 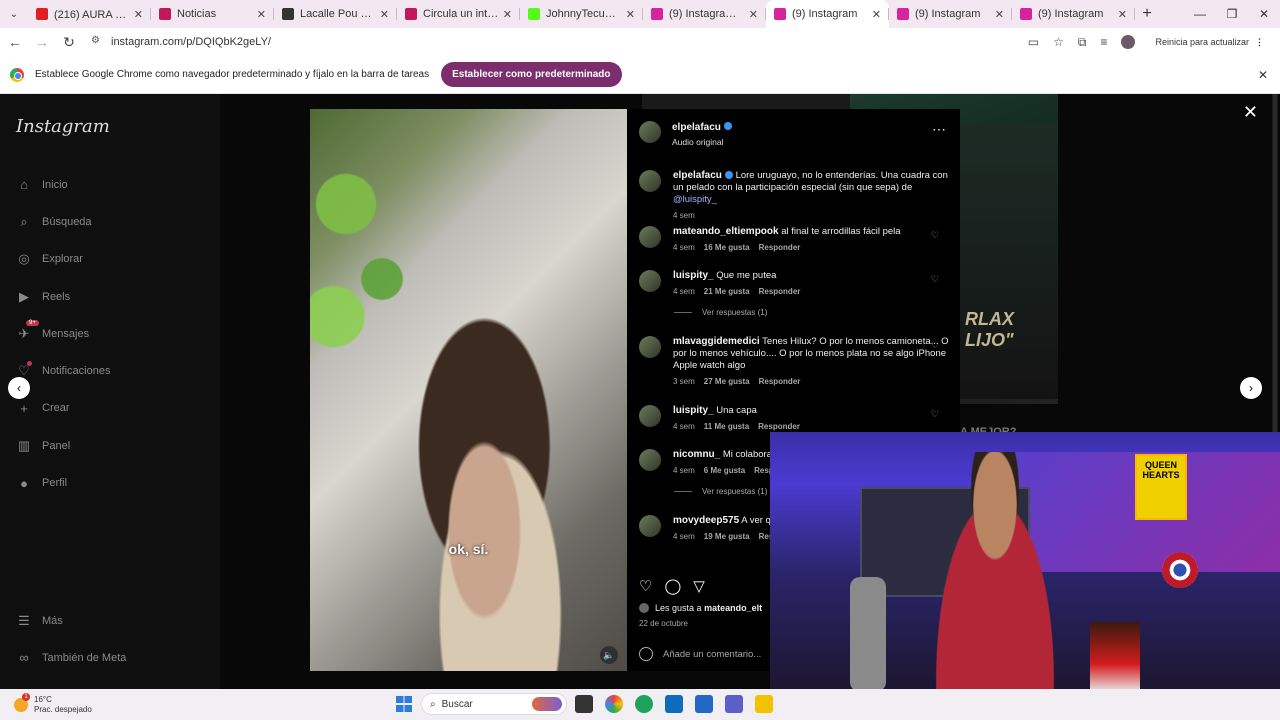 What do you see at coordinates (1200, 14) in the screenshot?
I see `minimize-button: —` at bounding box center [1200, 14].